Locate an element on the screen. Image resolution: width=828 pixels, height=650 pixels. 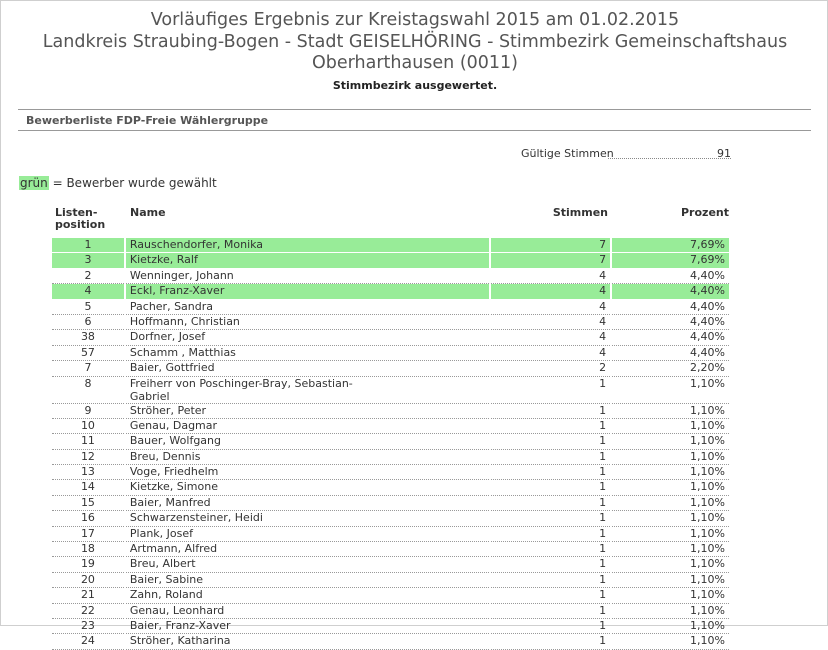
list-position-cell: 38 is located at coordinates (88, 338).